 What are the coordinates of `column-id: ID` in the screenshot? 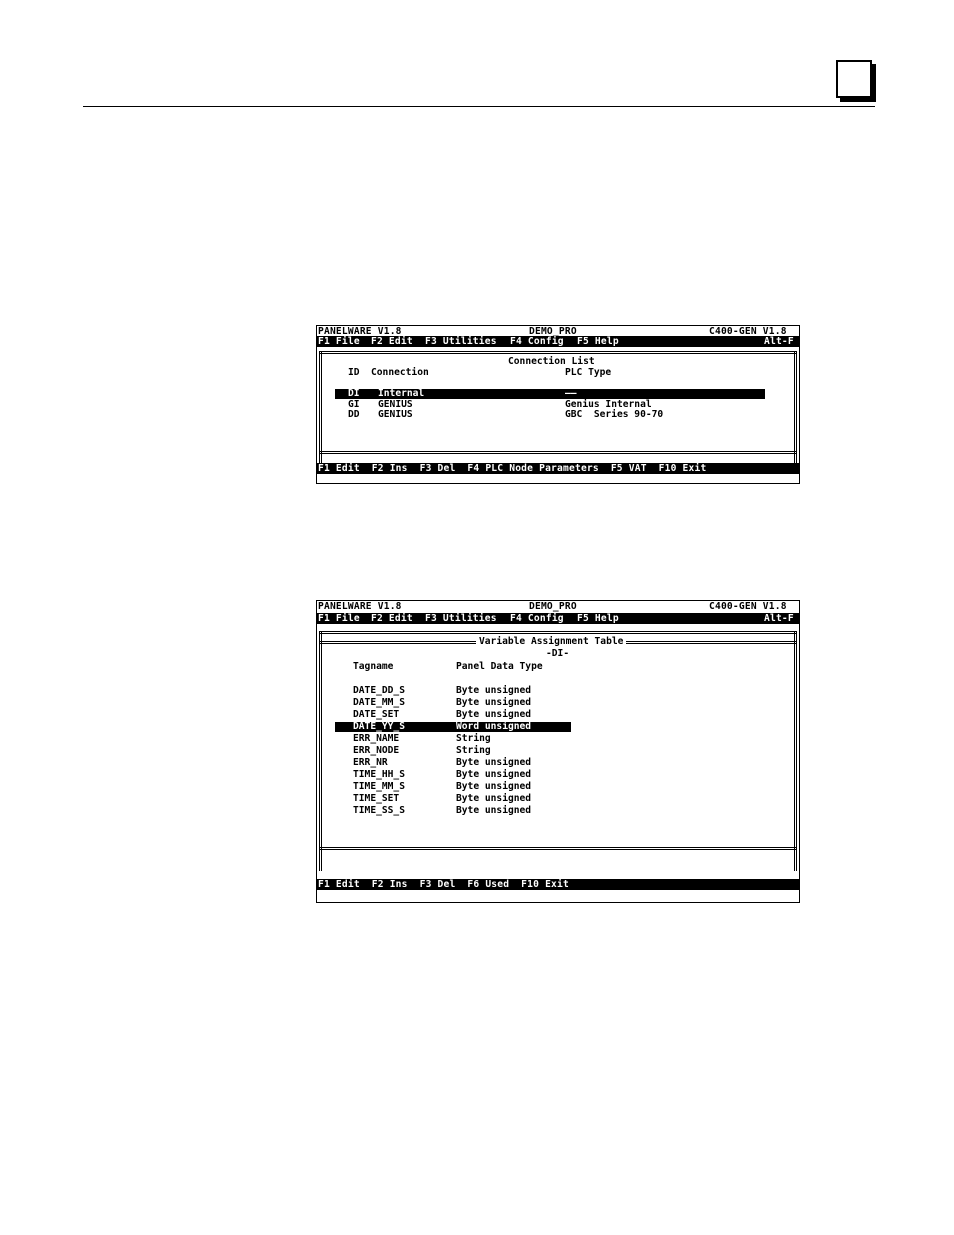 It's located at (354, 372).